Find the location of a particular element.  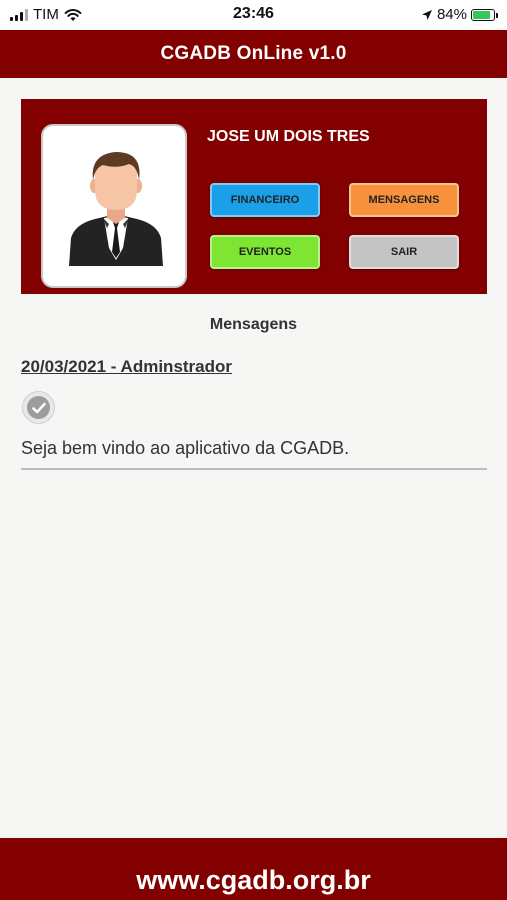

mensagens-button: MENSAGENS is located at coordinates (404, 200).